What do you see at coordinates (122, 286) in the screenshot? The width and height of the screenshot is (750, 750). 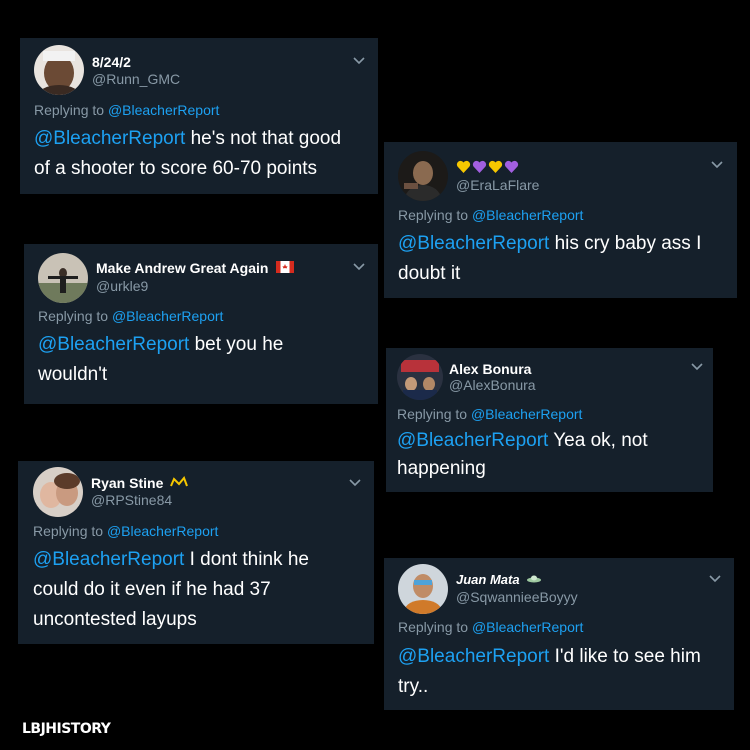 I see `username: @urkle9` at bounding box center [122, 286].